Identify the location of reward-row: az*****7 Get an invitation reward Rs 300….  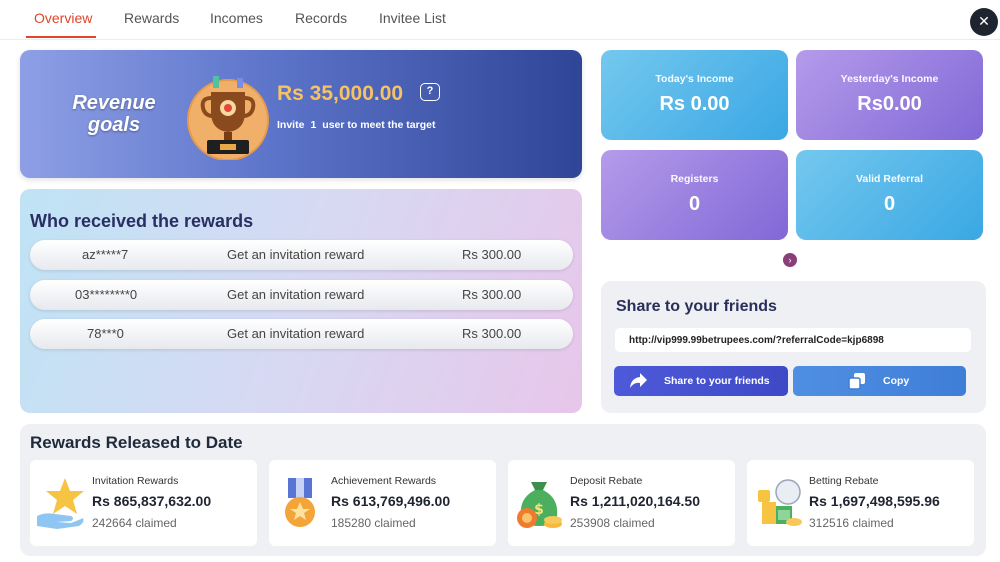
(301, 255).